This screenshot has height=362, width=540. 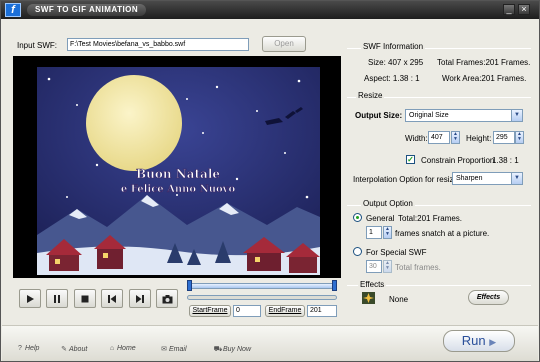 I want to click on input-swf-path-field: F:\Test Movies\befana_vs_babbo.swf, so click(x=158, y=44).